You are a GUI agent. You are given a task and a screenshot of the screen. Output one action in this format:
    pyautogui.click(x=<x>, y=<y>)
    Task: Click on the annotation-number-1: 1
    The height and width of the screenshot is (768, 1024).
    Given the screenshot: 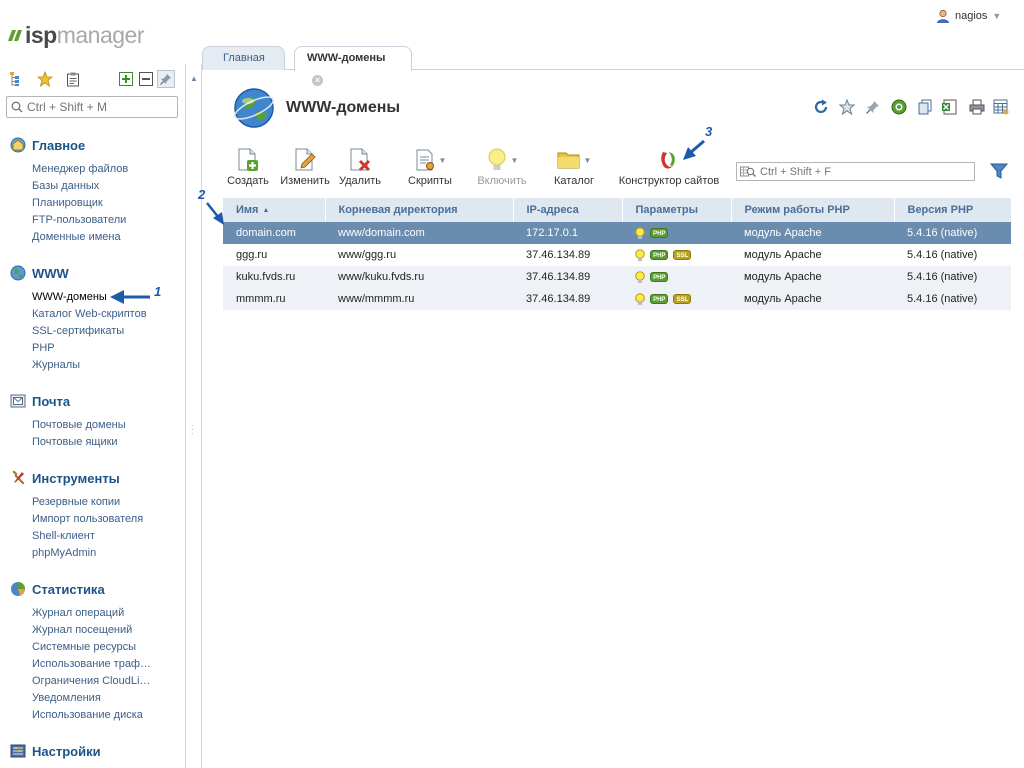 What is the action you would take?
    pyautogui.click(x=158, y=291)
    